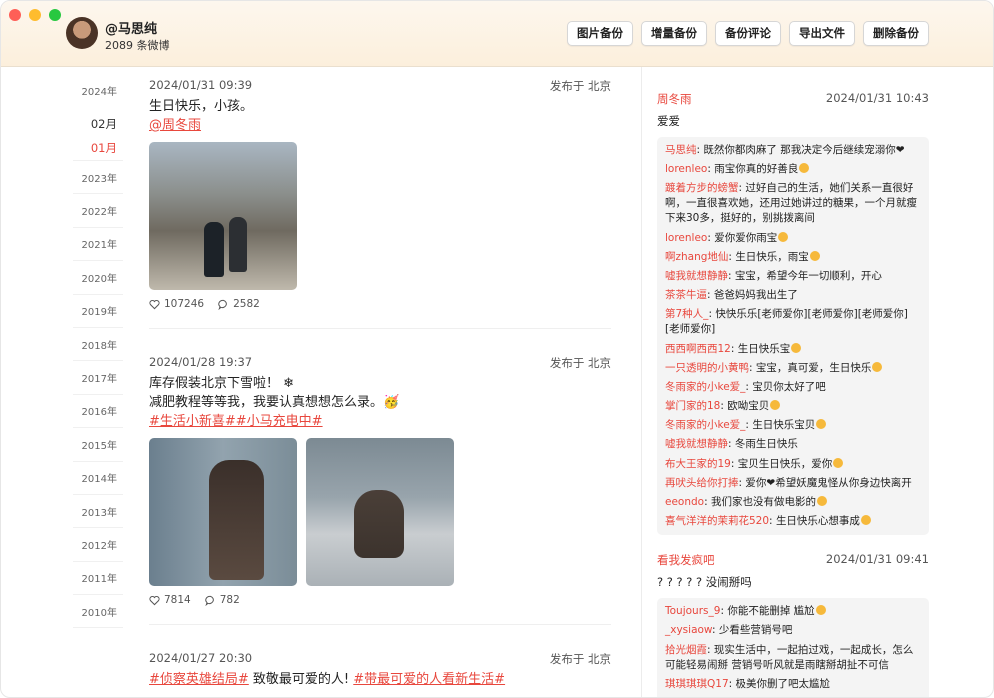 The height and width of the screenshot is (698, 994). I want to click on reply-item: 啊zhang地仙: 生日快乐，雨宝, so click(793, 257).